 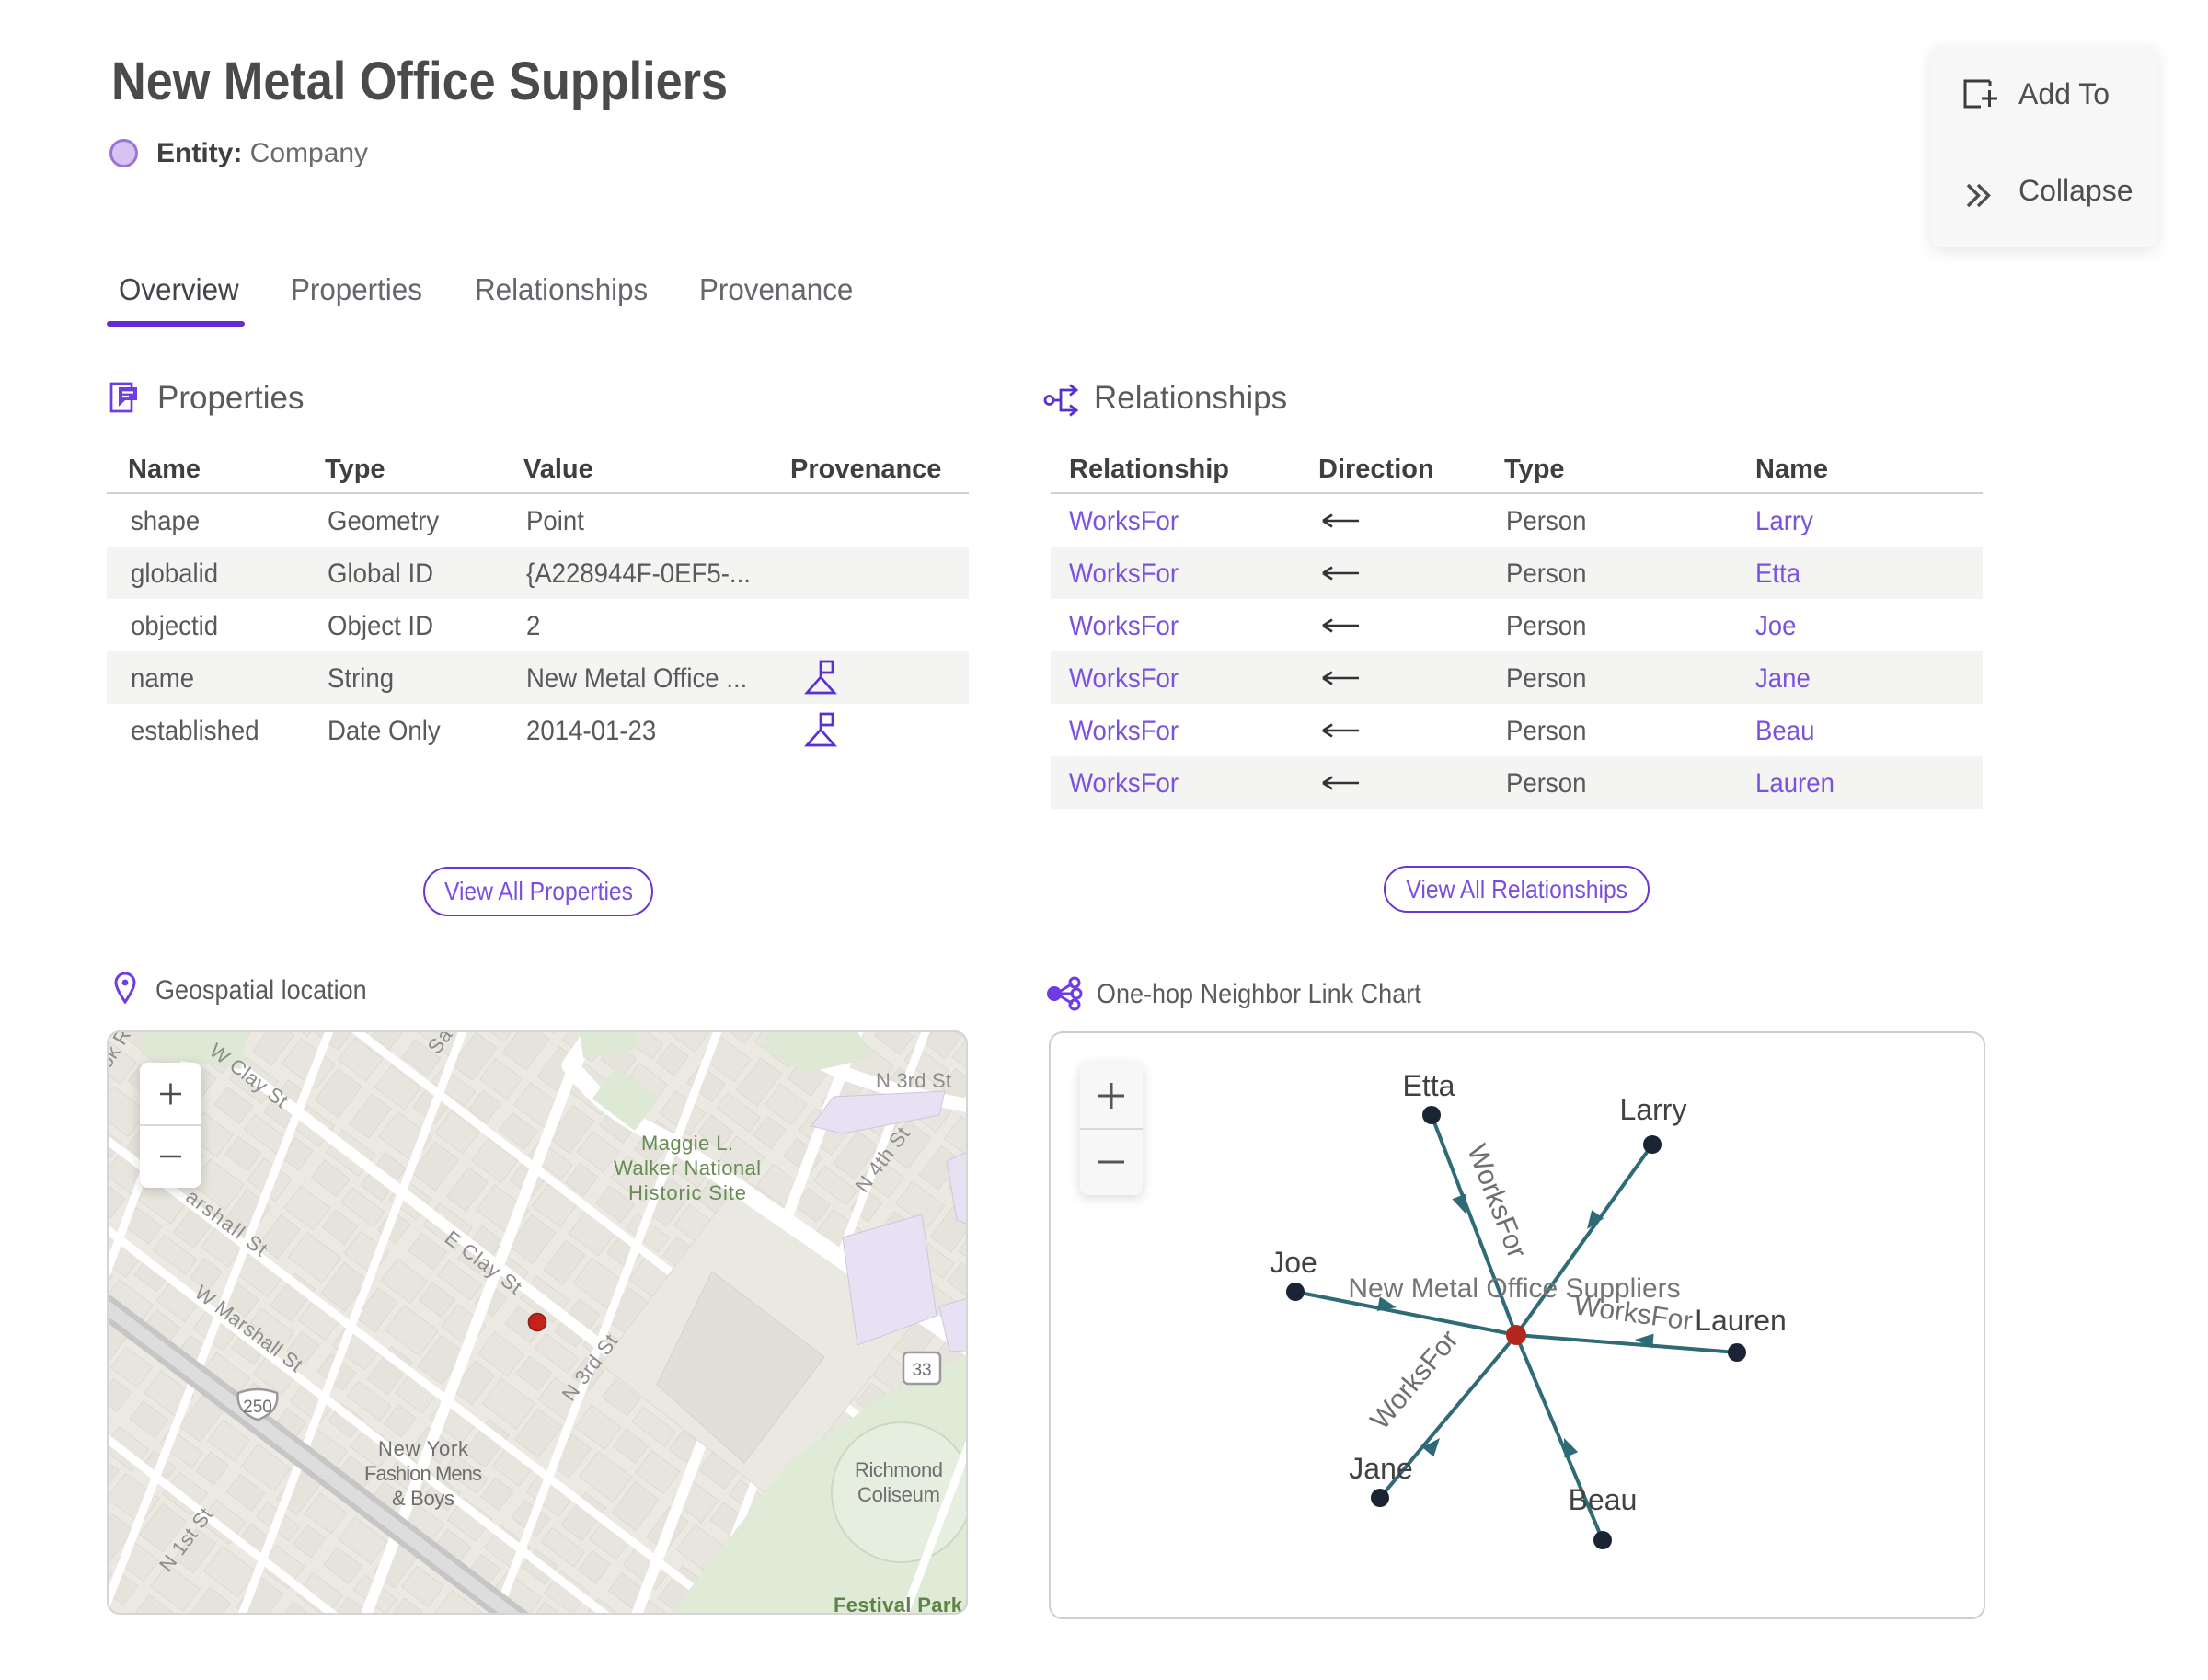 What do you see at coordinates (423, 1473) in the screenshot?
I see `svg-text: Fashion Mens` at bounding box center [423, 1473].